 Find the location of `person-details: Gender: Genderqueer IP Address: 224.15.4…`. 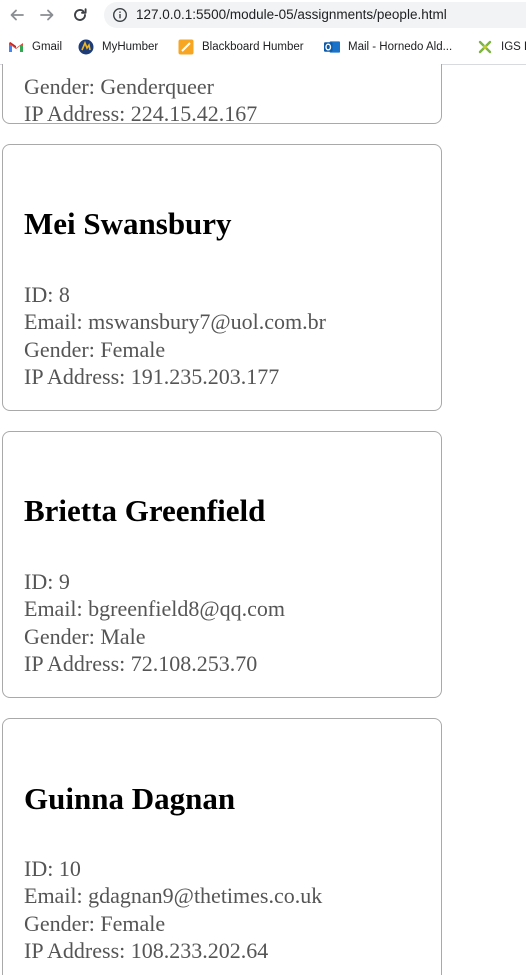

person-details: Gender: Genderqueer IP Address: 224.15.4… is located at coordinates (140, 100).